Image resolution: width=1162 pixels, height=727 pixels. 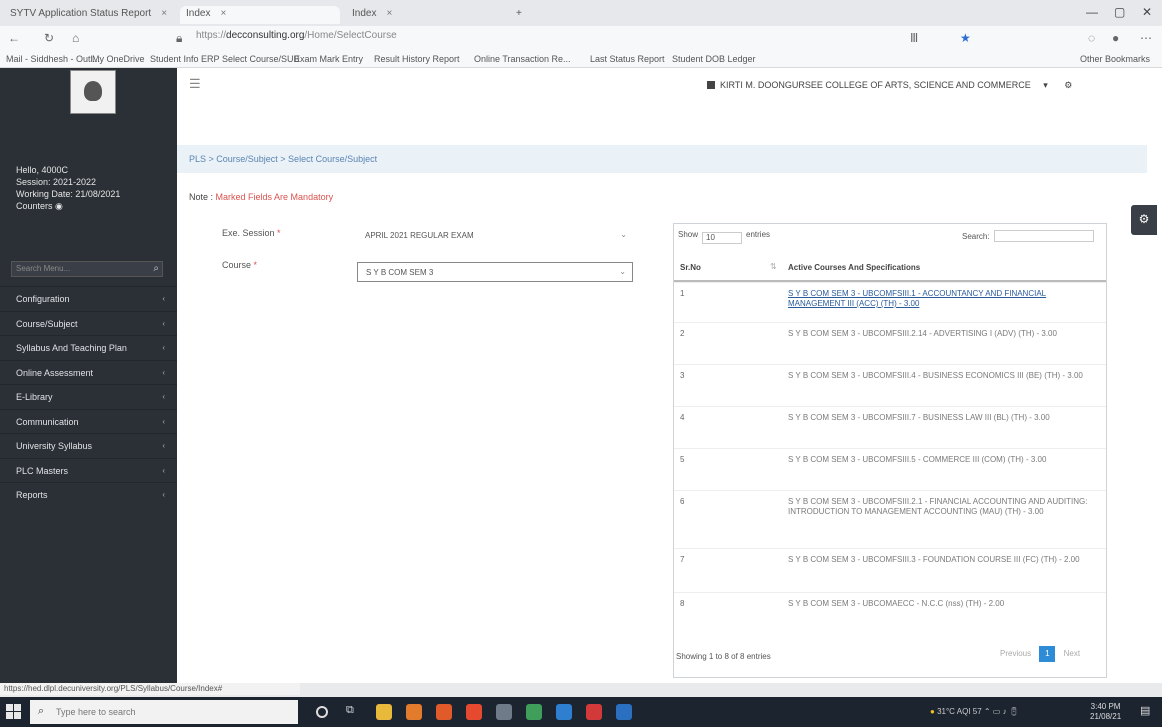 I want to click on other-bookmarks: Other Bookmarks, so click(x=1115, y=59).